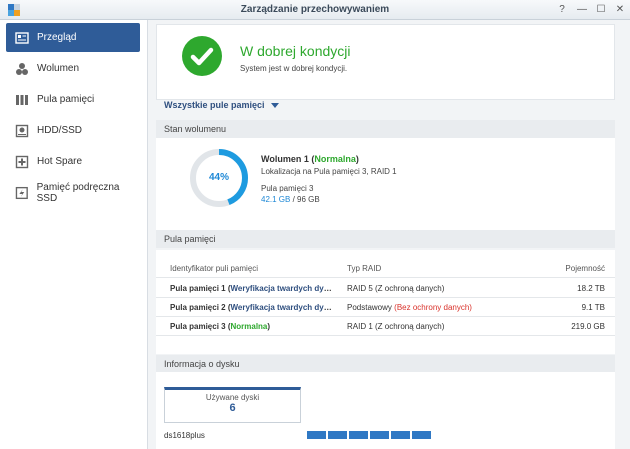 Image resolution: width=630 pixels, height=449 pixels. Describe the element at coordinates (21, 192) in the screenshot. I see `ssd-cache-icon` at that location.